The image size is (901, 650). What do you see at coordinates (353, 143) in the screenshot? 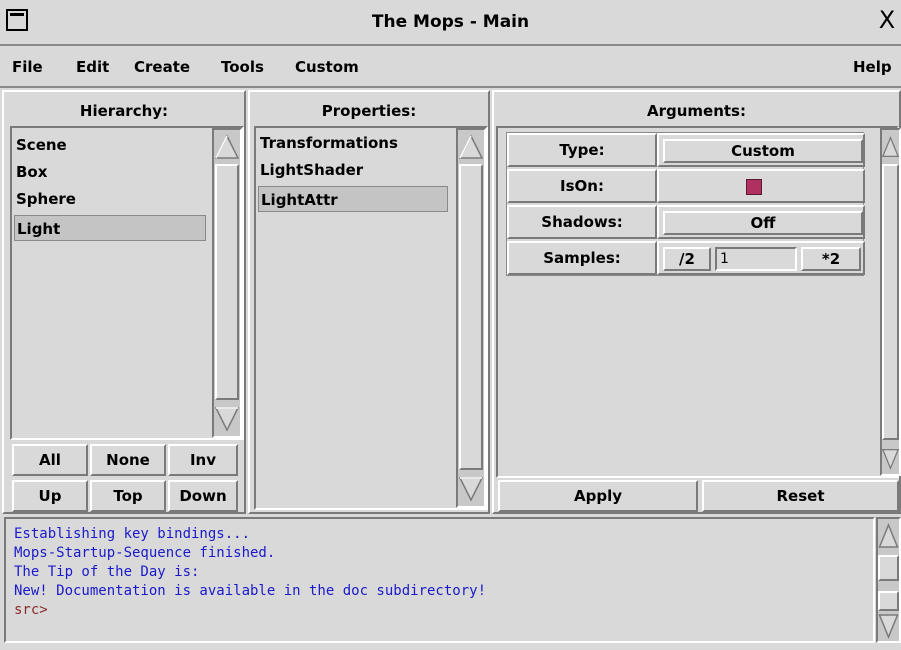
I see `list-item: Transformations` at bounding box center [353, 143].